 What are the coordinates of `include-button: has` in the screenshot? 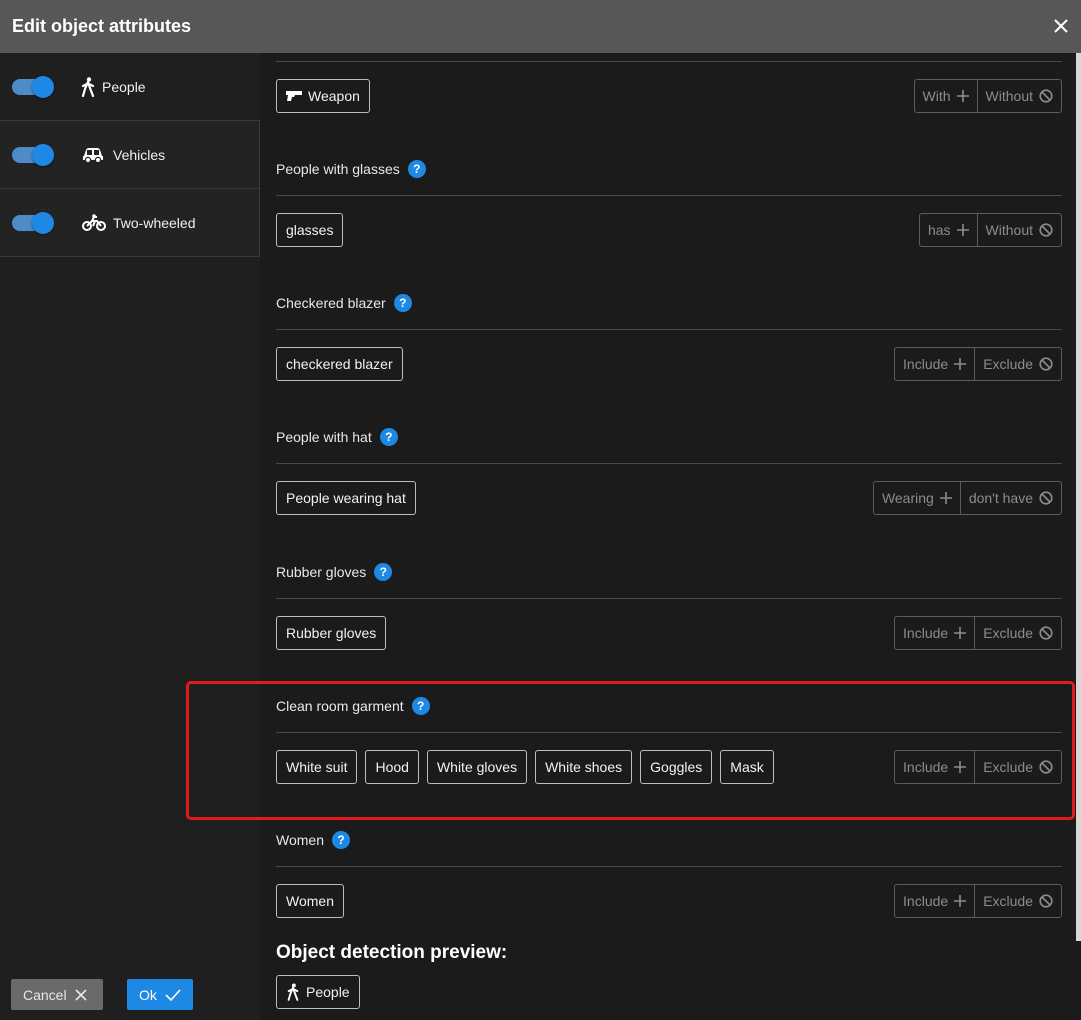 It's located at (948, 230).